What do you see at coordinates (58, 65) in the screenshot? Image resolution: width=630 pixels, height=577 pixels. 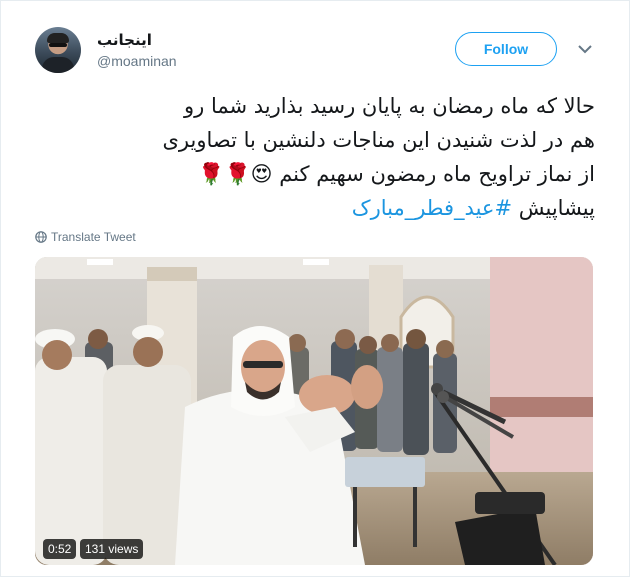 I see `avatar-body` at bounding box center [58, 65].